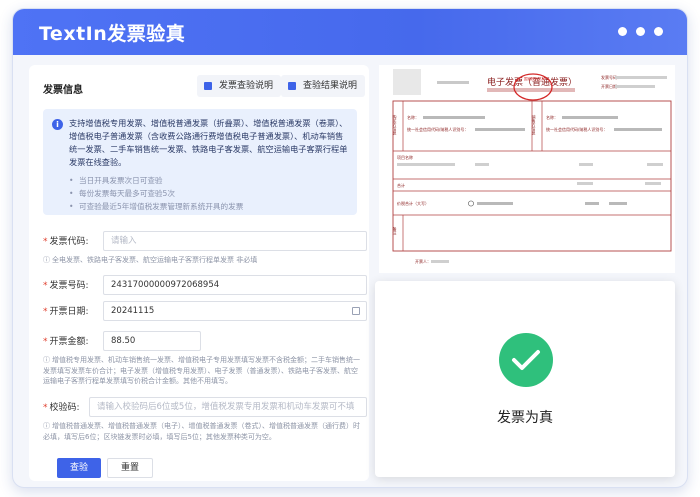  Describe the element at coordinates (209, 180) in the screenshot. I see `notice-bullet: 当日开具发票次日可查验` at that location.